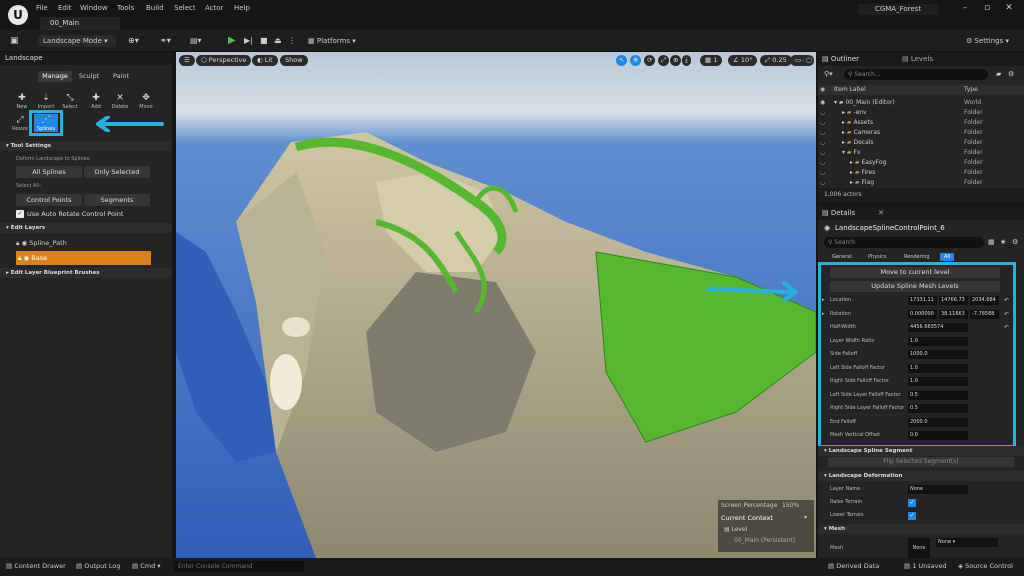  I want to click on flip-segment-button: Flip Selected Segment(s), so click(921, 462).